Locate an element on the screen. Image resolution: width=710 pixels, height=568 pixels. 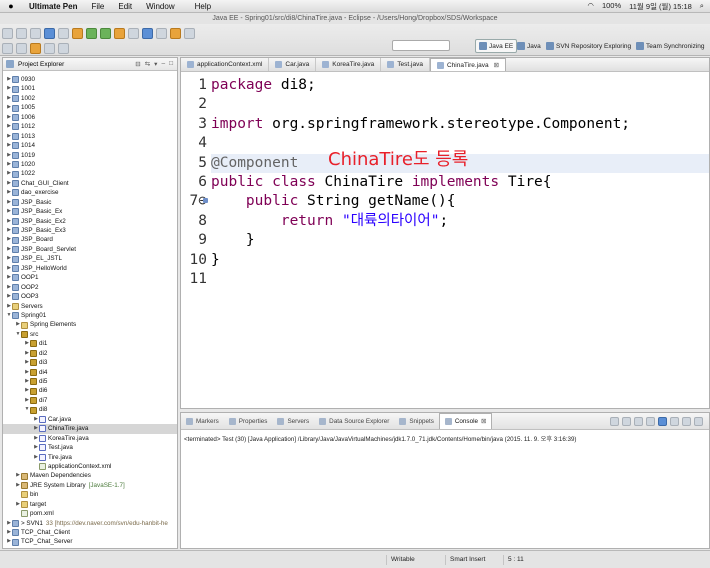
remove-launch-icon is located at coordinates (626, 421).